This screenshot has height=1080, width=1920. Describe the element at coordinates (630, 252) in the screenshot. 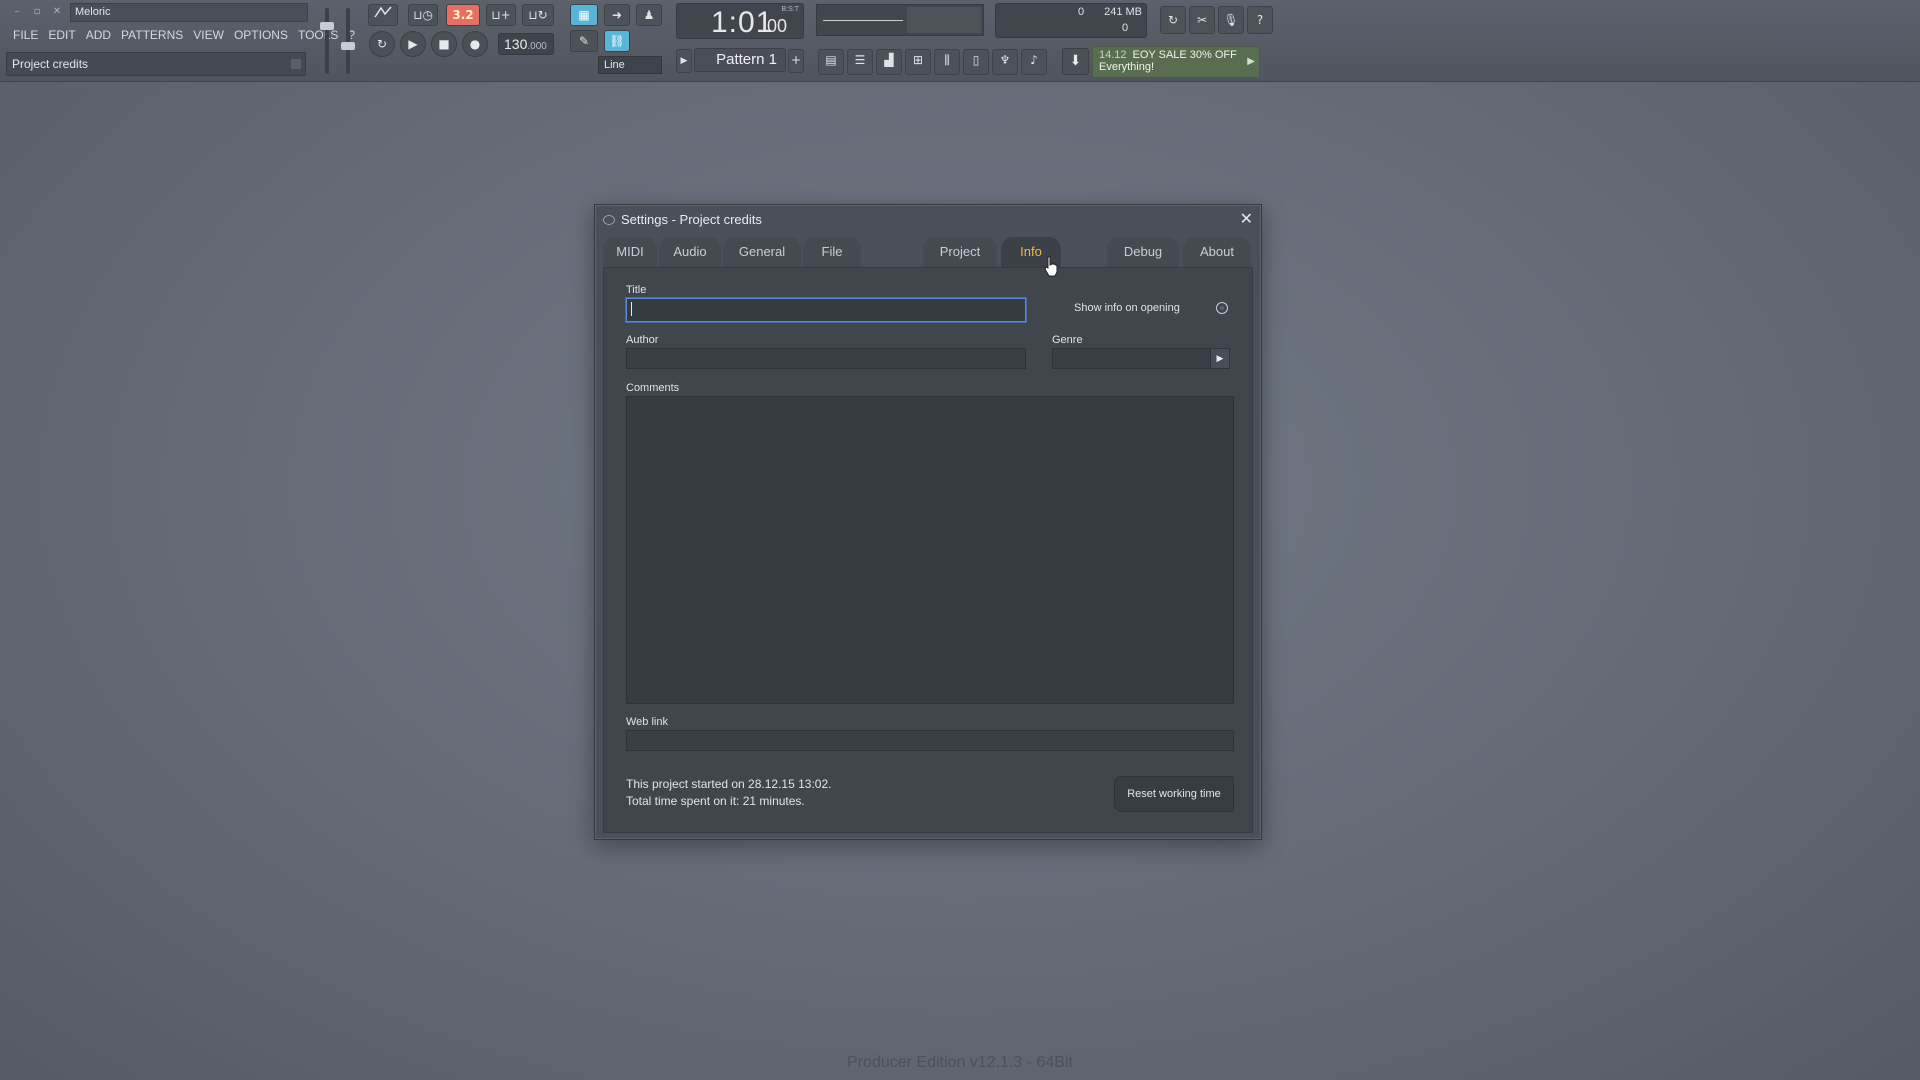

I see `tab-midi: MIDI` at that location.